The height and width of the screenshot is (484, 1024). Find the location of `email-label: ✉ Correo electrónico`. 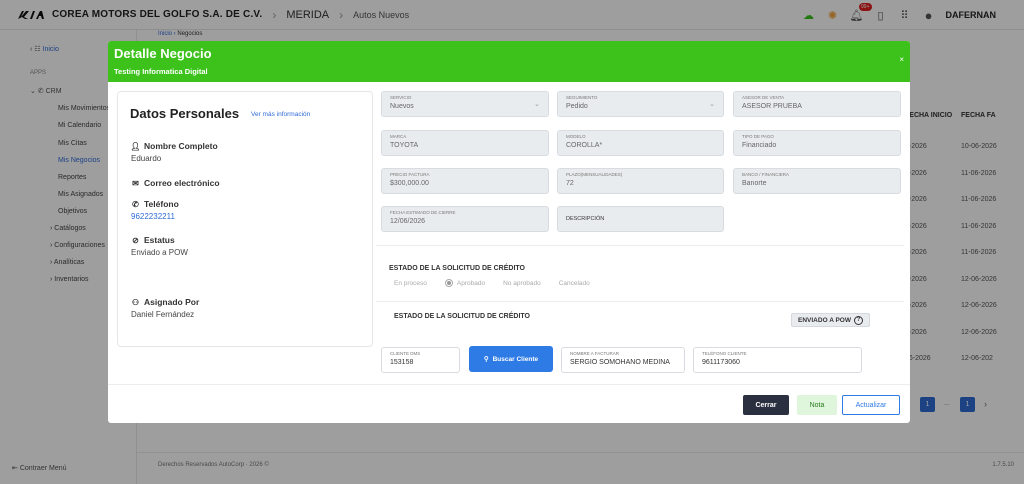

email-label: ✉ Correo electrónico is located at coordinates (176, 183).